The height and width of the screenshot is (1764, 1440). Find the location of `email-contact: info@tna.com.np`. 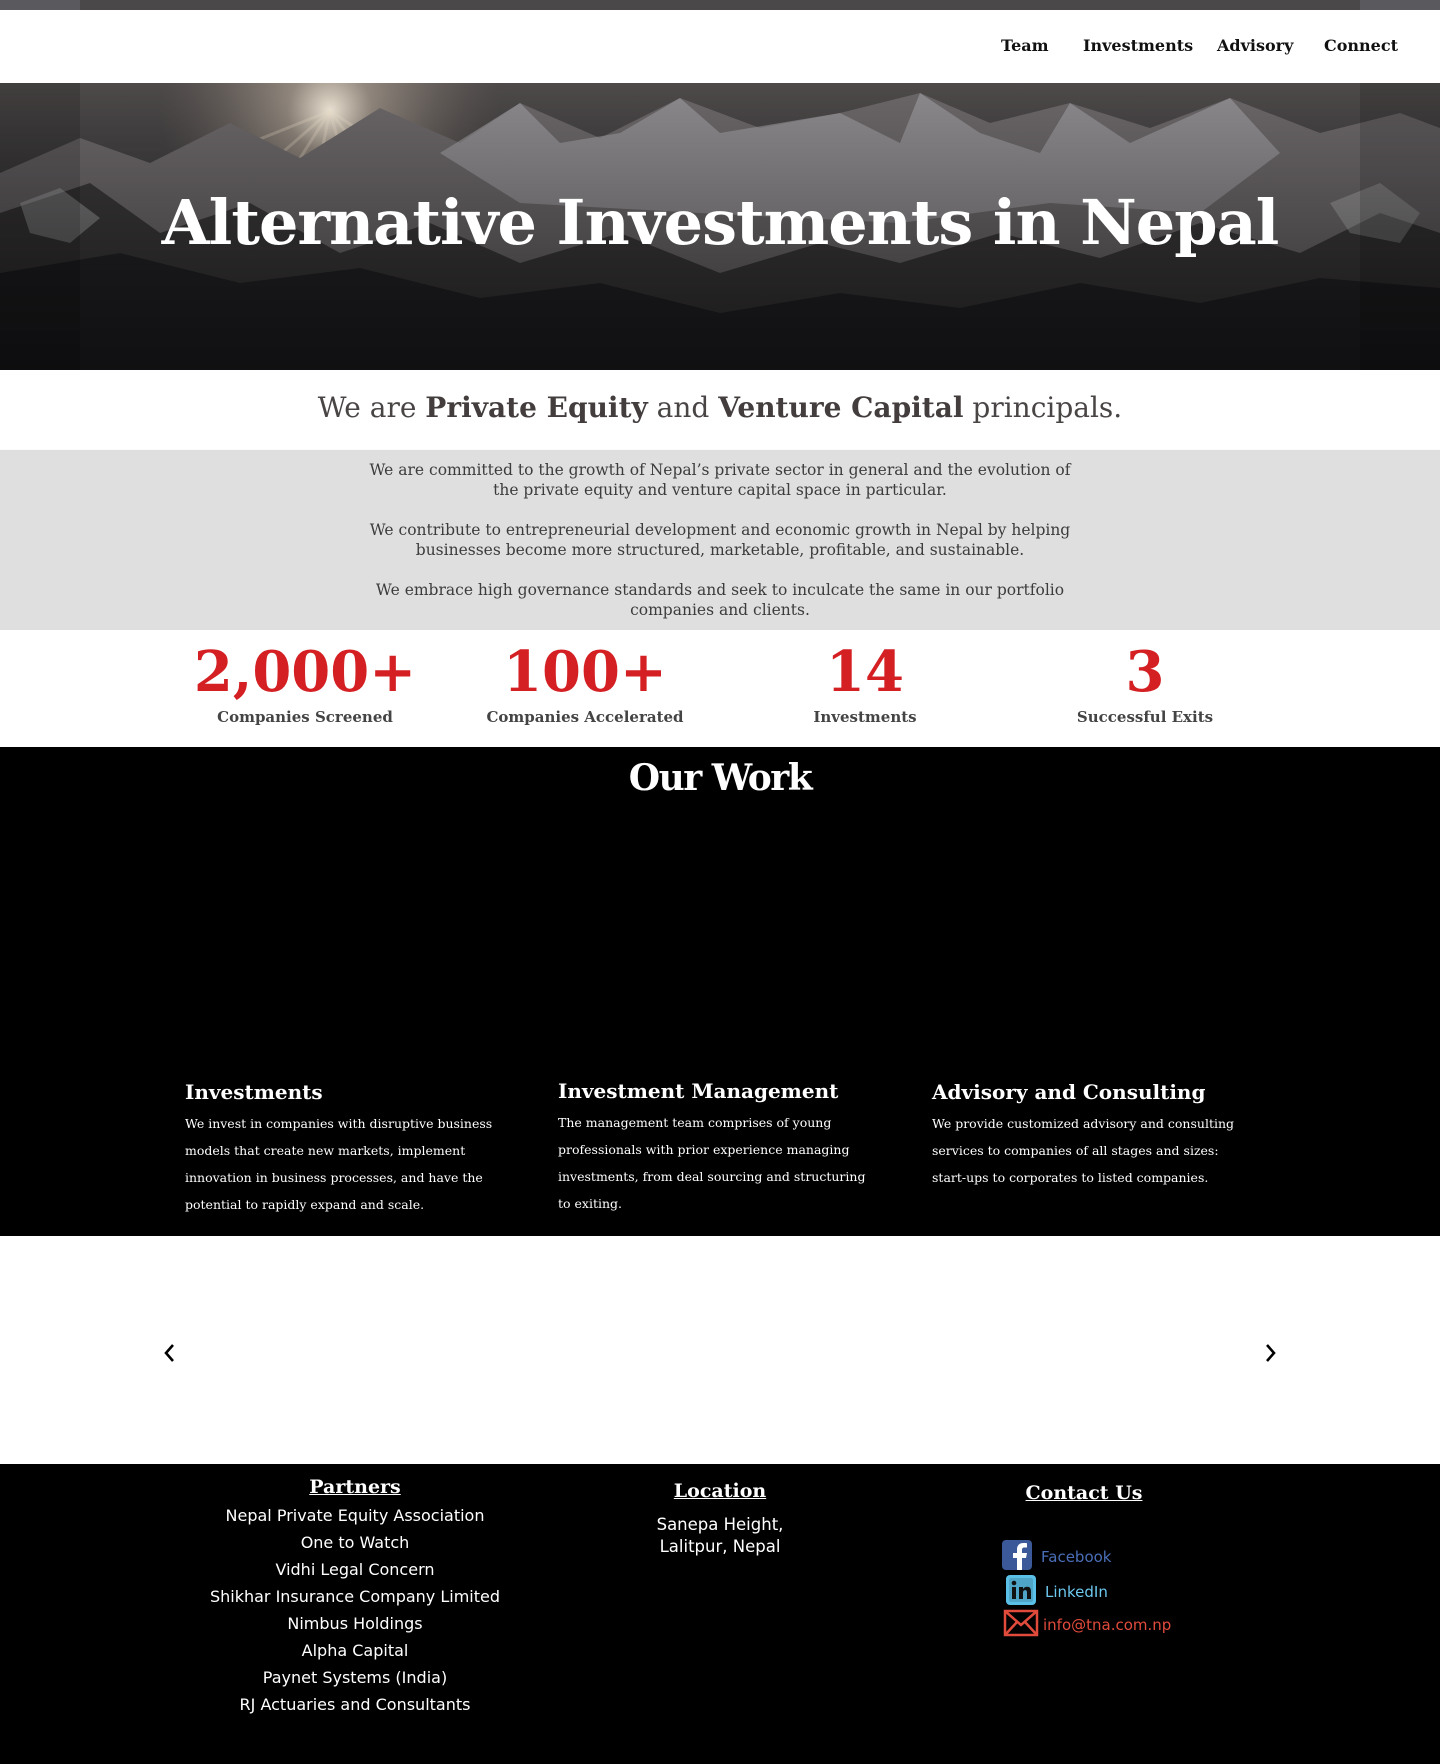

email-contact: info@tna.com.np is located at coordinates (1087, 1625).